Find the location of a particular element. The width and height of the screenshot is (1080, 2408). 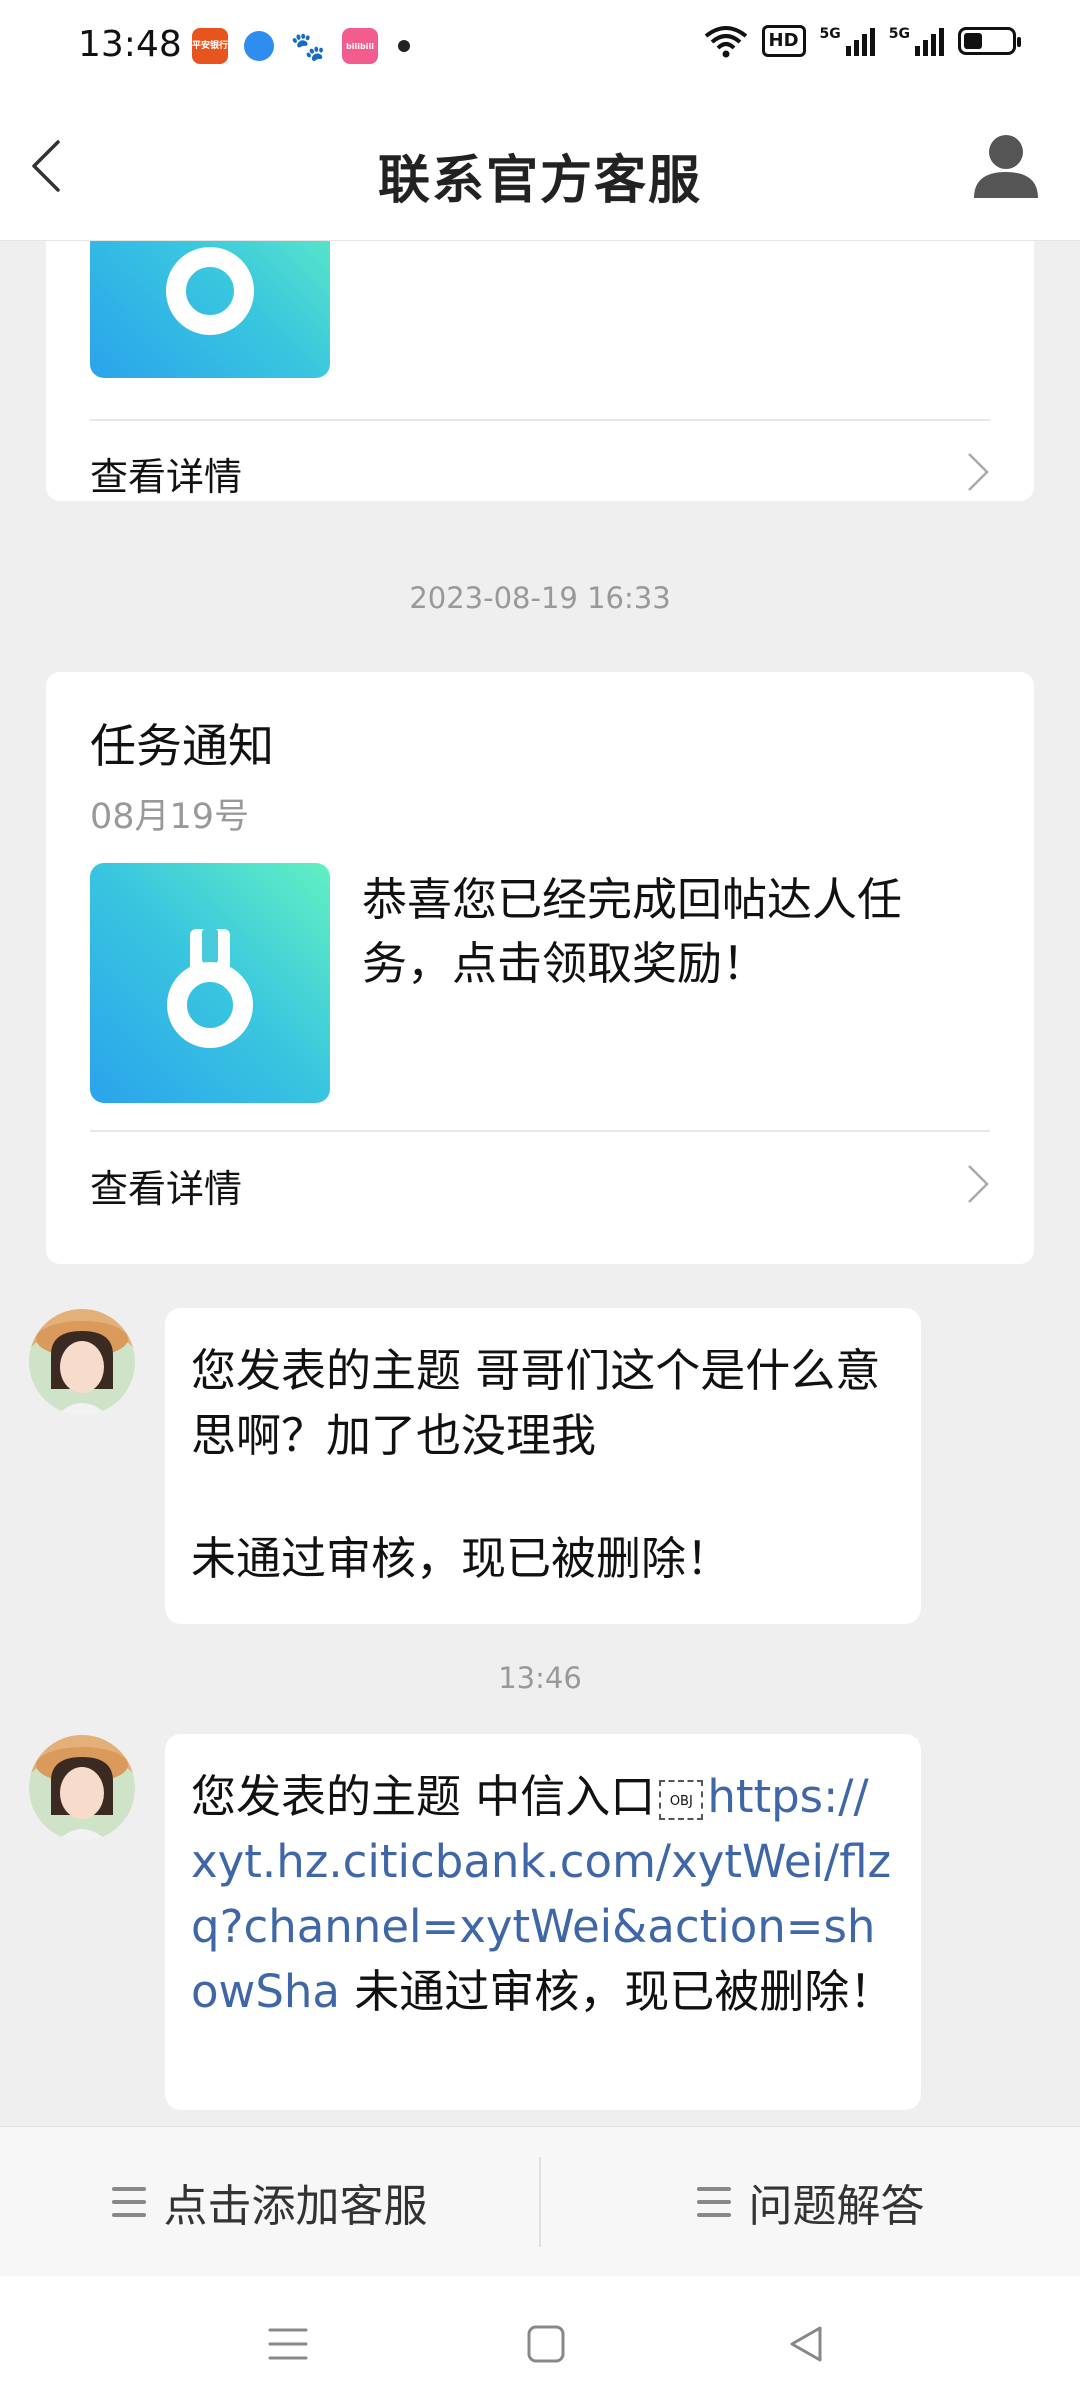

faq-label: 问题解答 is located at coordinates (836, 2206).